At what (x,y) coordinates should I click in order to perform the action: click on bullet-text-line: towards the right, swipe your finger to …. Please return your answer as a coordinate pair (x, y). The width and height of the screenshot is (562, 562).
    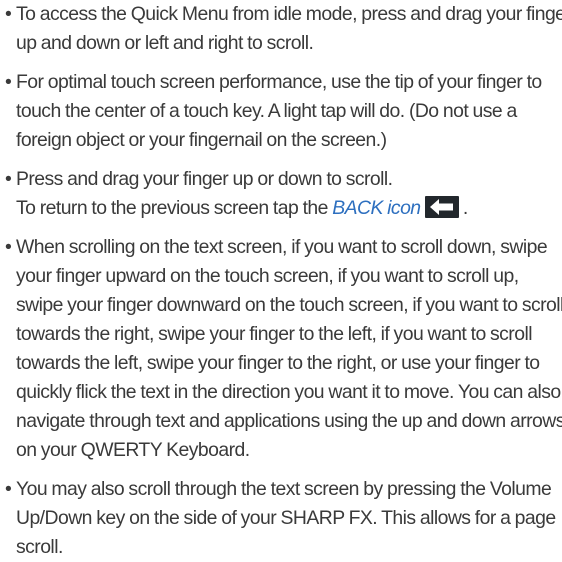
    Looking at the image, I should click on (274, 334).